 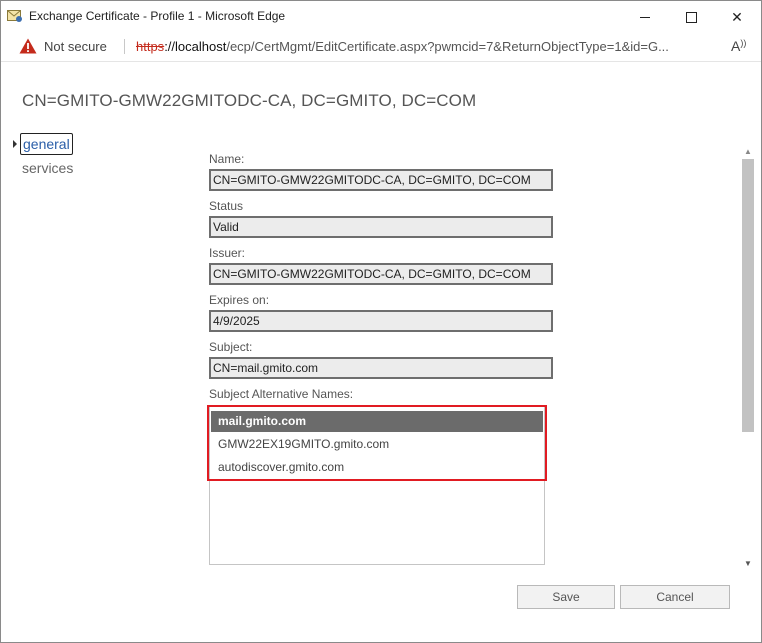 I want to click on warning-icon, so click(x=28, y=46).